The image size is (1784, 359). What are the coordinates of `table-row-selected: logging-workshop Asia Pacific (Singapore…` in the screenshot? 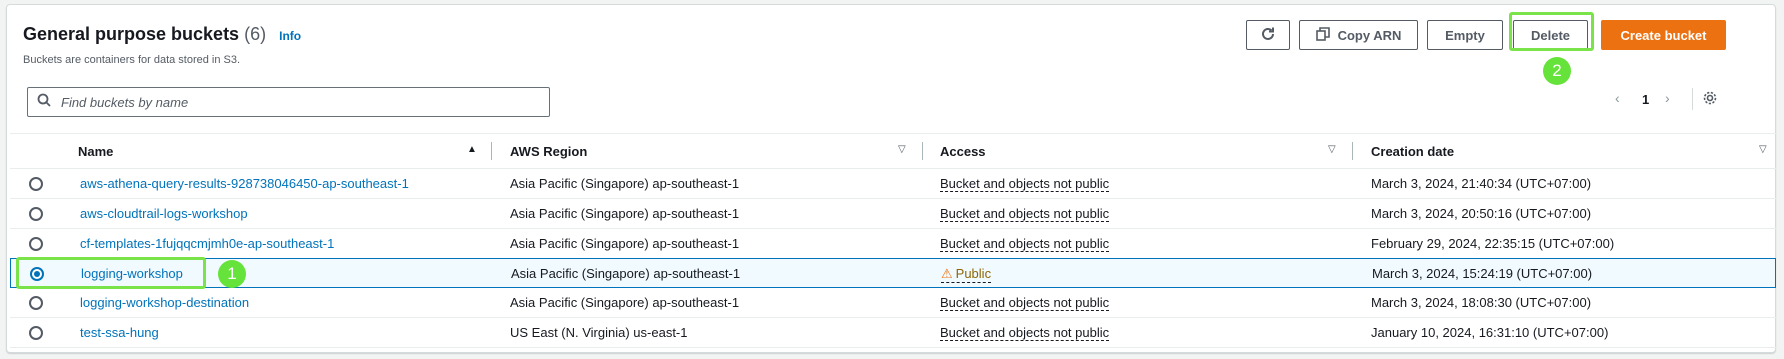 It's located at (893, 273).